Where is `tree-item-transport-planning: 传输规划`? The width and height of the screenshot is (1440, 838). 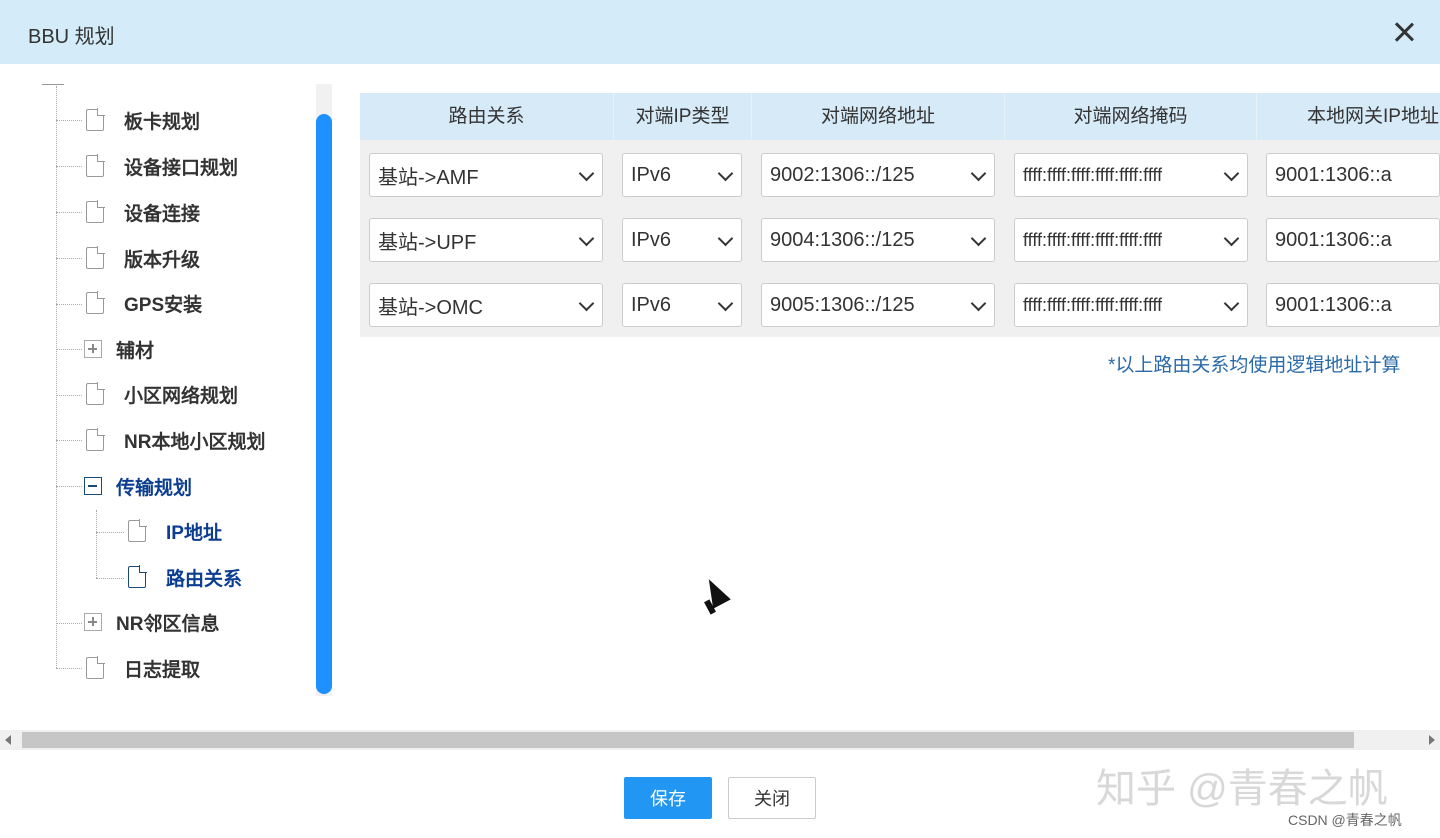
tree-item-transport-planning: 传输规划 is located at coordinates (138, 486).